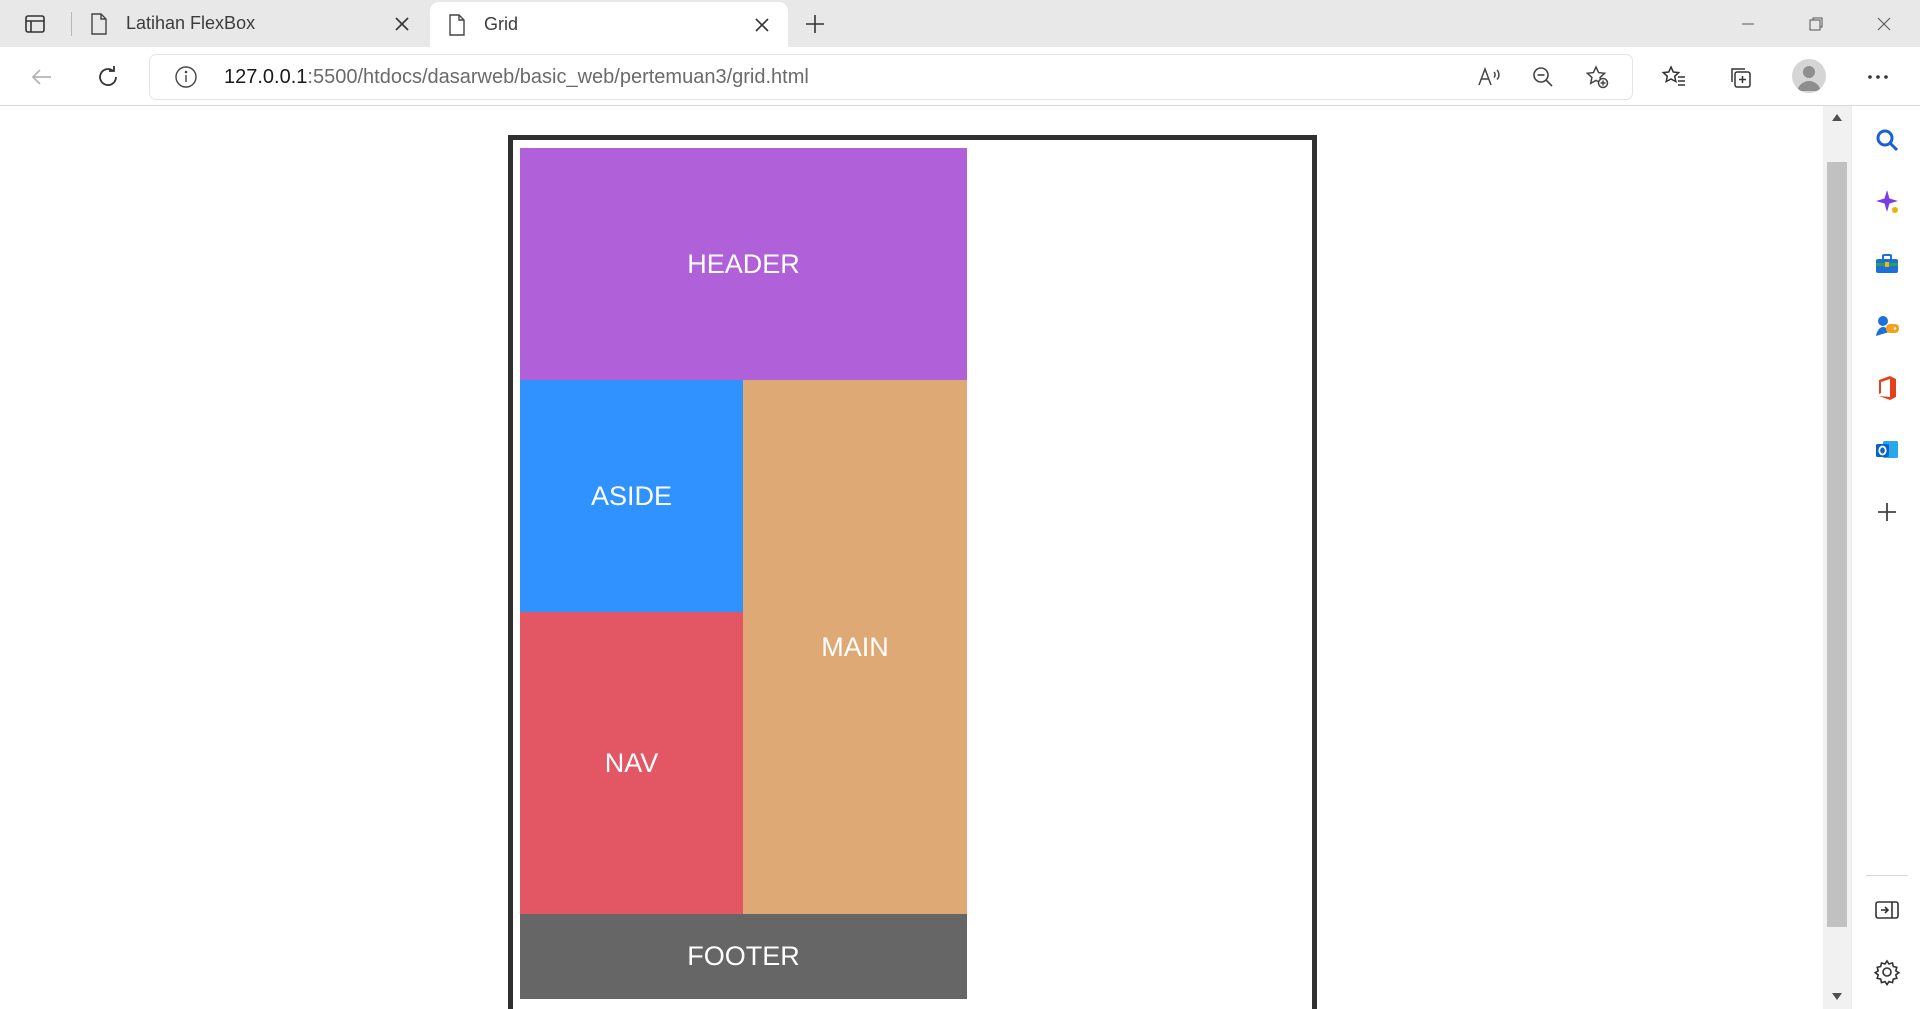 This screenshot has width=1920, height=1009. I want to click on more-options-icon, so click(1878, 77).